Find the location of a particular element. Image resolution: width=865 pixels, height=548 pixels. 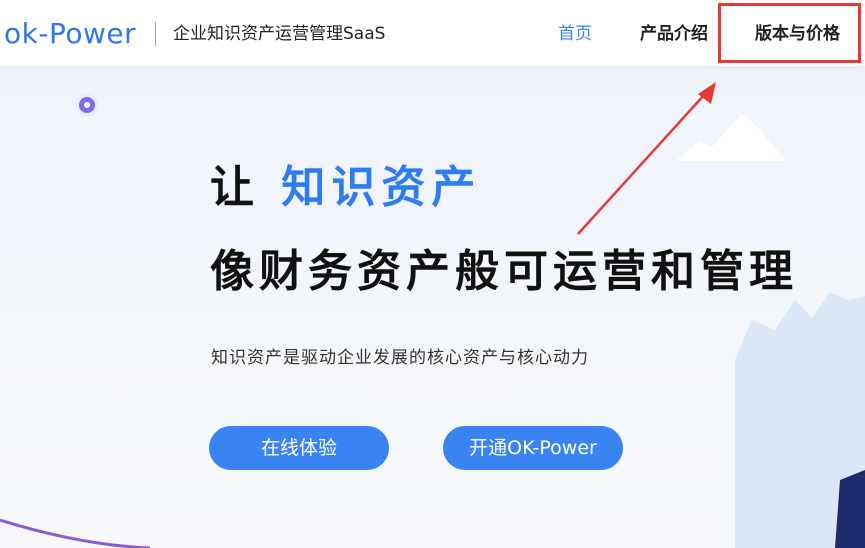

hero-title-prefix: 让 is located at coordinates (235, 187).